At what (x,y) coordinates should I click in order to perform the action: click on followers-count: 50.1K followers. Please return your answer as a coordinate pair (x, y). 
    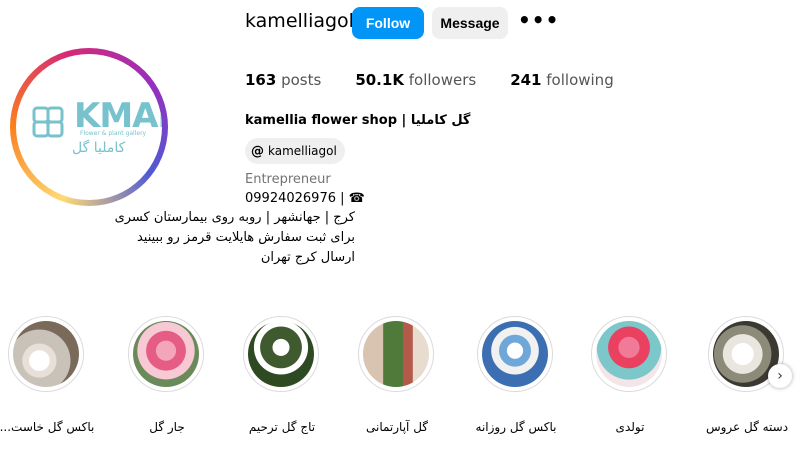
    Looking at the image, I should click on (415, 80).